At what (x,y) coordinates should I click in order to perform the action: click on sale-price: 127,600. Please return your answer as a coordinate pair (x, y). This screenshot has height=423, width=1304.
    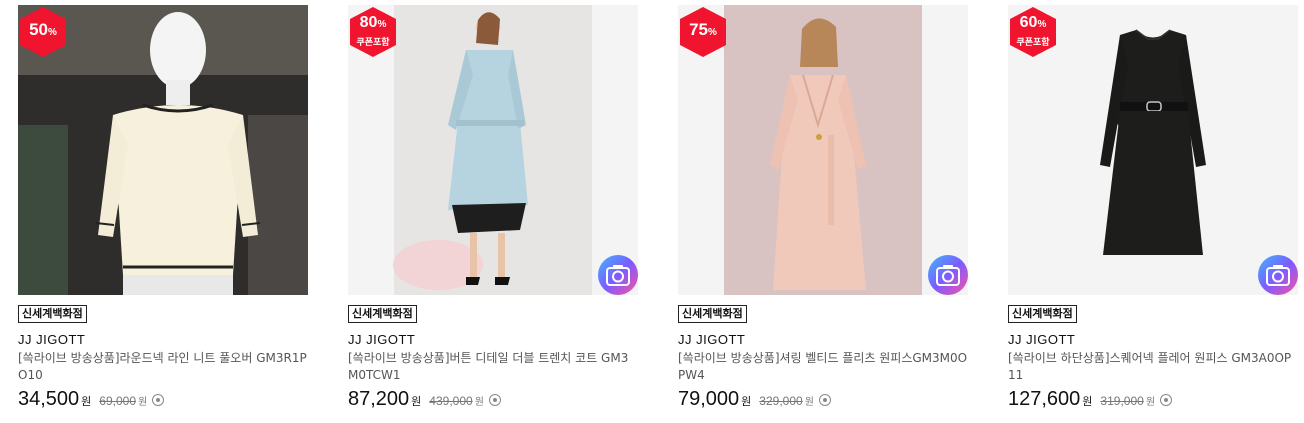
    Looking at the image, I should click on (1044, 399).